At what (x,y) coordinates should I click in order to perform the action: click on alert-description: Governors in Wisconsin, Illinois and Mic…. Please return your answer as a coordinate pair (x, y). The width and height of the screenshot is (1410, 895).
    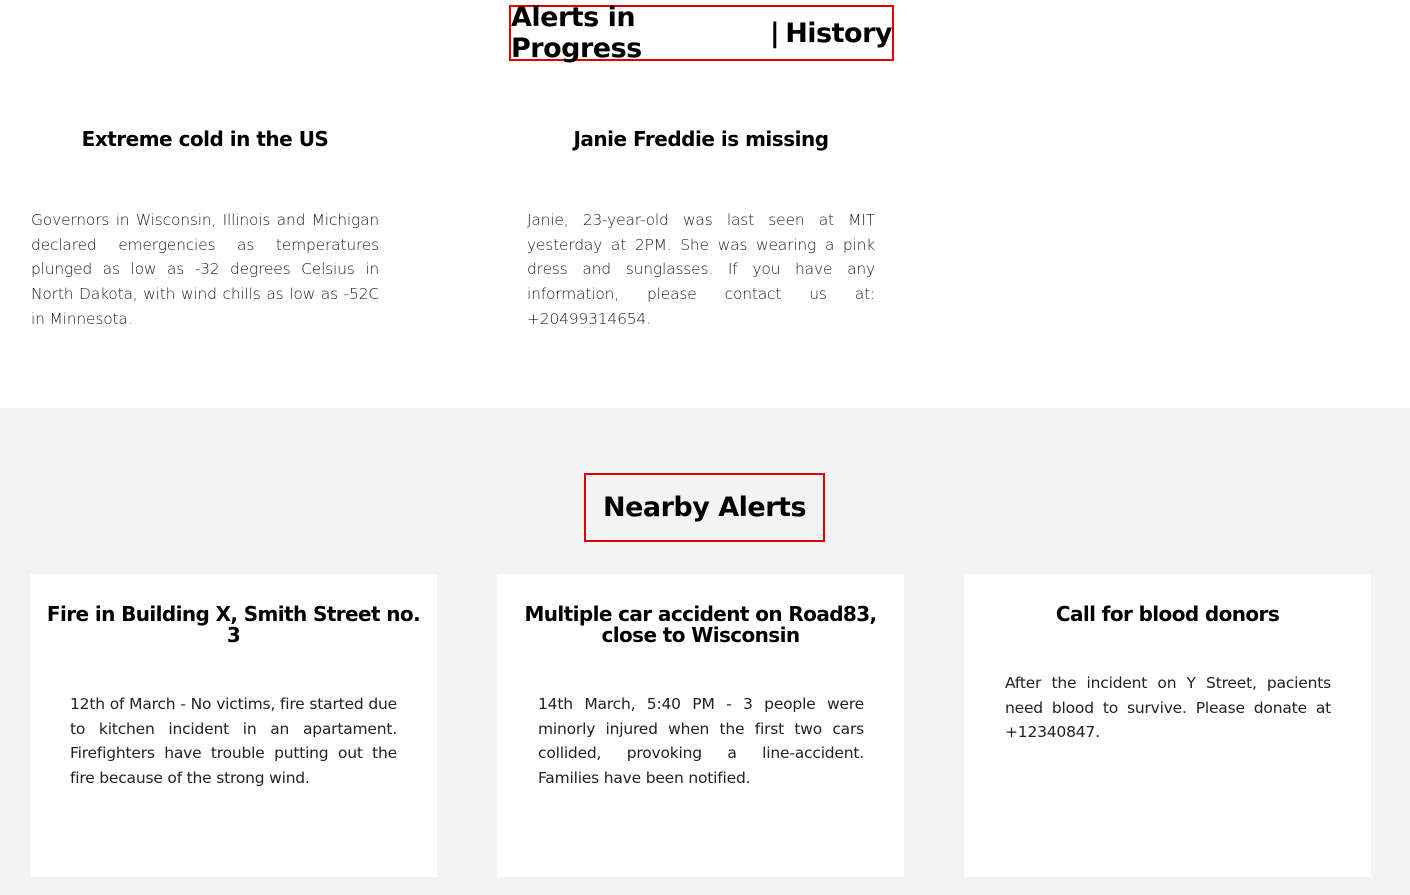
    Looking at the image, I should click on (205, 269).